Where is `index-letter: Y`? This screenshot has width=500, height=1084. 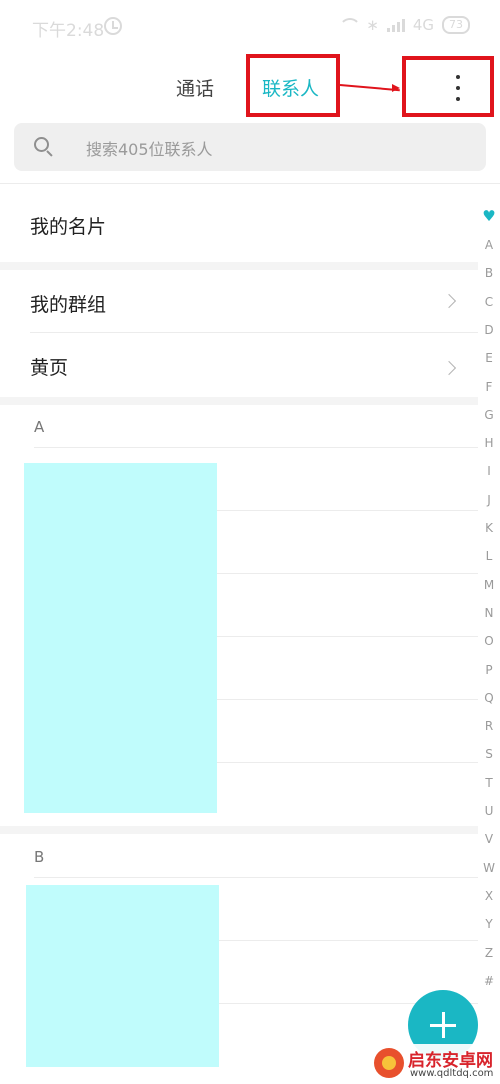 index-letter: Y is located at coordinates (489, 924).